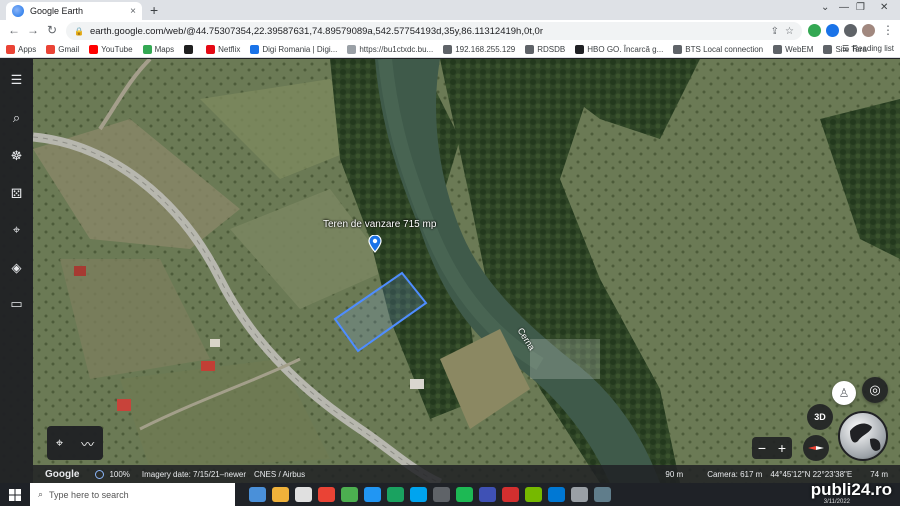 The width and height of the screenshot is (900, 506). I want to click on compass-button, so click(816, 448).